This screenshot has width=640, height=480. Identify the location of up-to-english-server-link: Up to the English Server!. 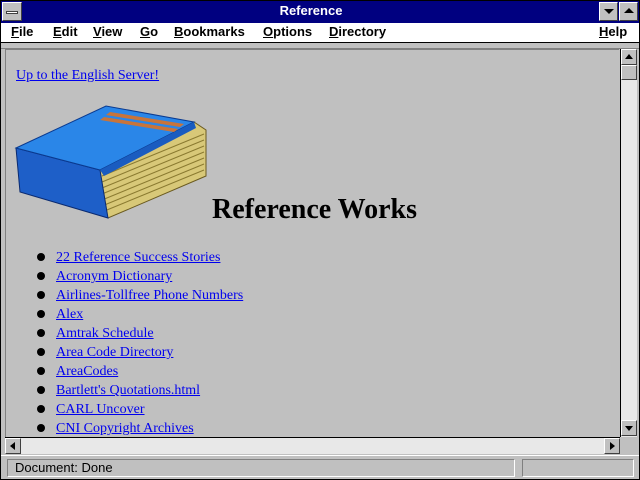
(87, 76).